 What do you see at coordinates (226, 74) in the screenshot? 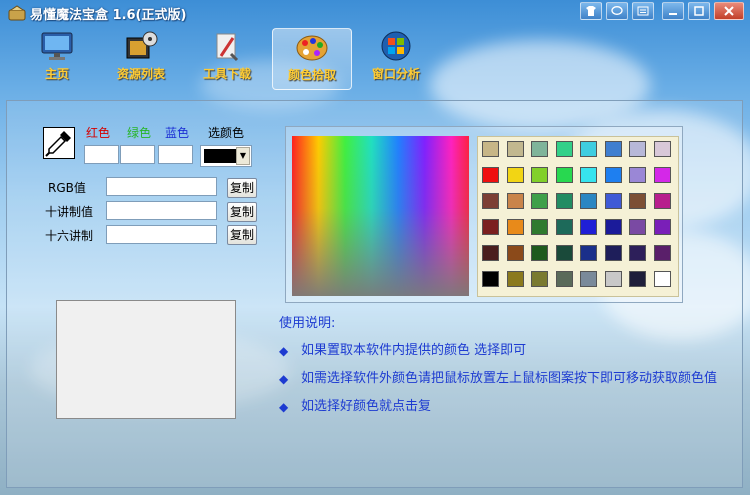
I see `tool-download-label: 工具下载` at bounding box center [226, 74].